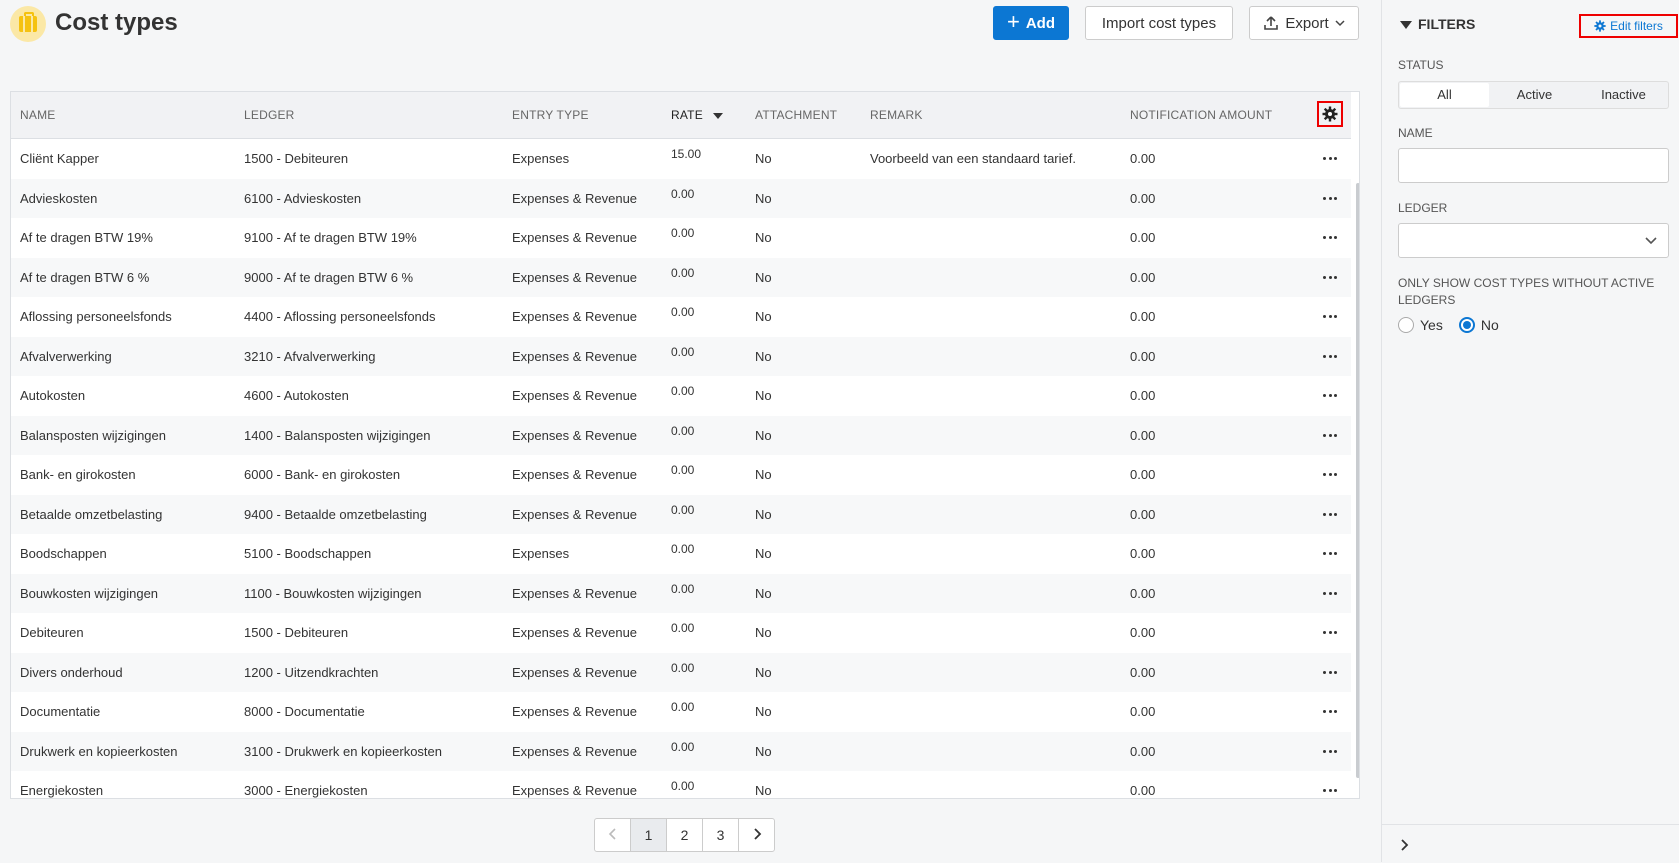 The height and width of the screenshot is (863, 1679). I want to click on column-header-attachment: ATTACHMENT, so click(796, 115).